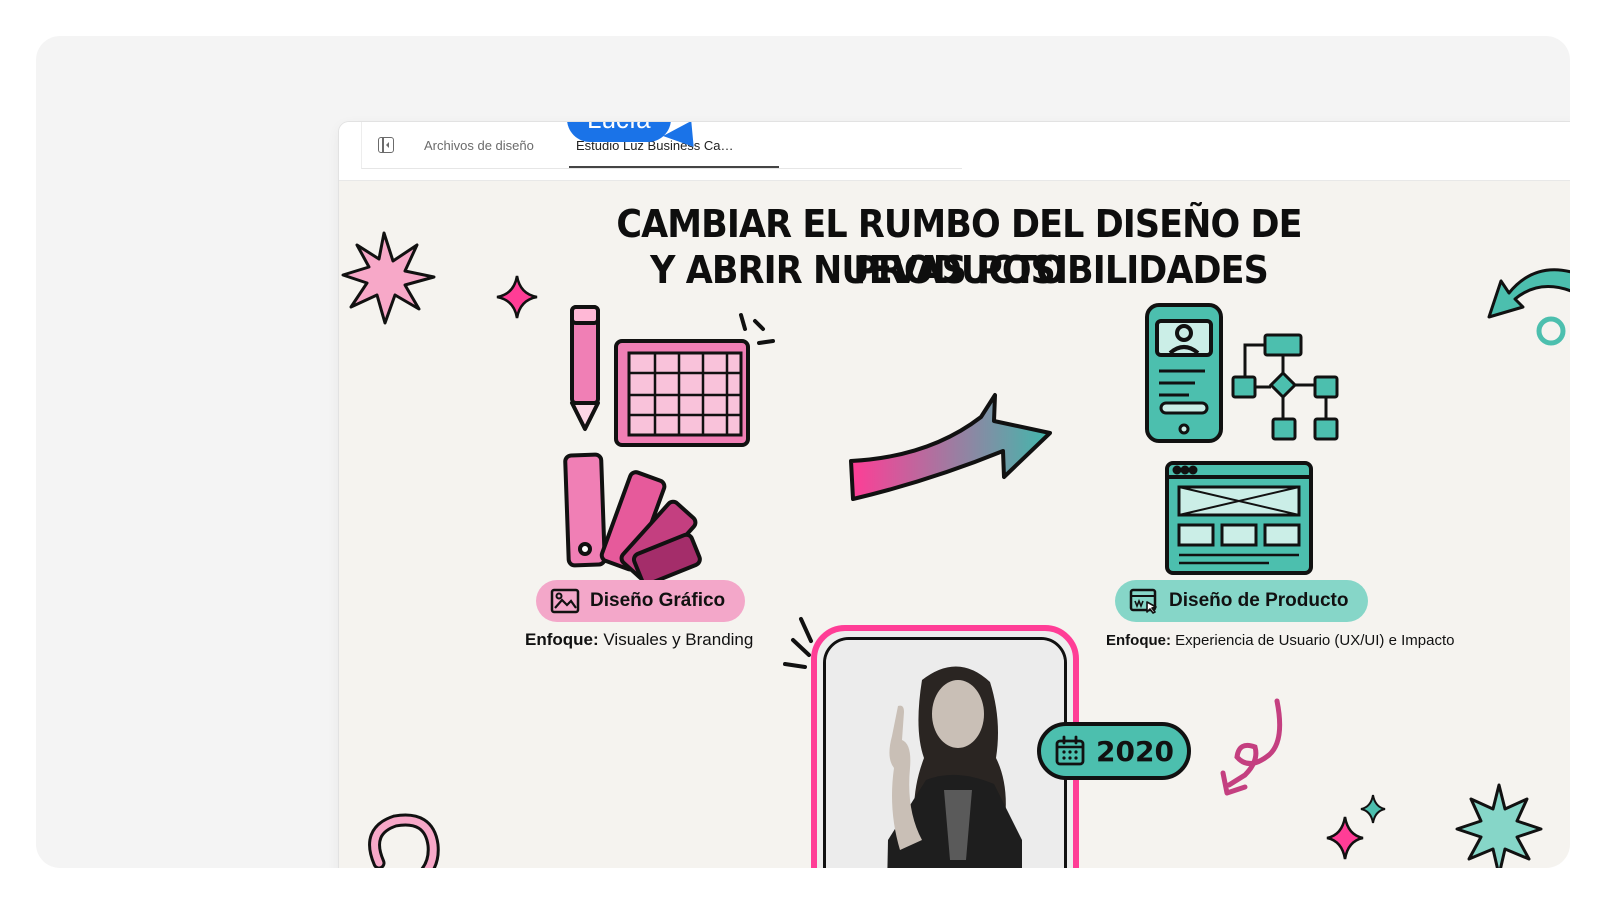 The height and width of the screenshot is (900, 1600). I want to click on sidebar-toggle-icon, so click(386, 145).